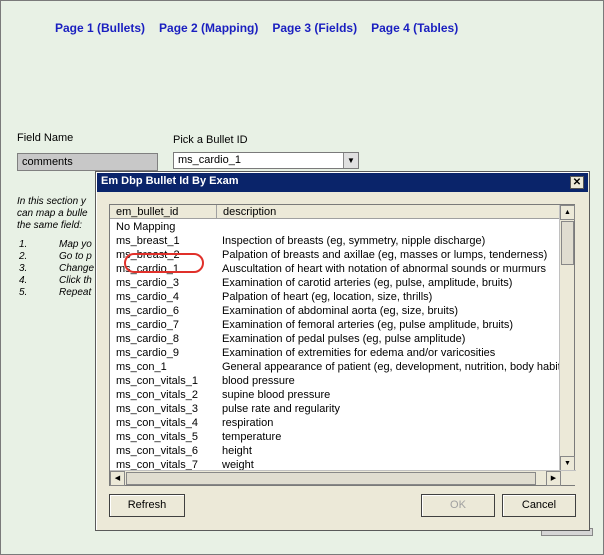  I want to click on cell-description, so click(388, 227).